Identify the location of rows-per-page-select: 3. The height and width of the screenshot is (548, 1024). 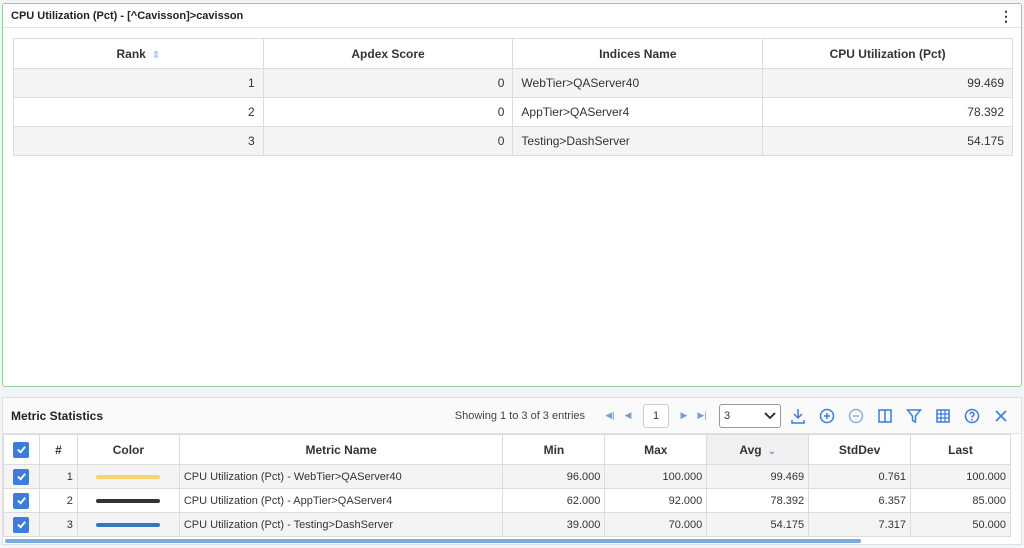
(750, 415).